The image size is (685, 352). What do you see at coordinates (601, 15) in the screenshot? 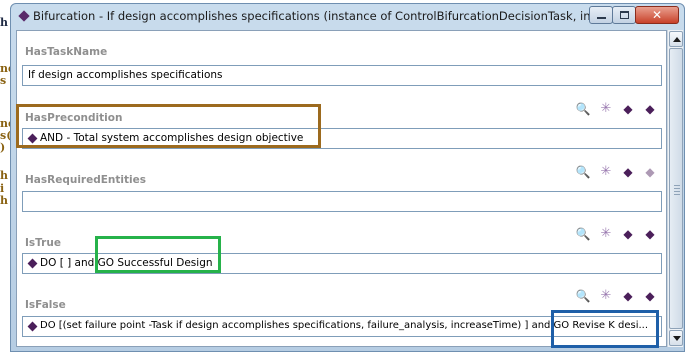
I see `minimize-button` at bounding box center [601, 15].